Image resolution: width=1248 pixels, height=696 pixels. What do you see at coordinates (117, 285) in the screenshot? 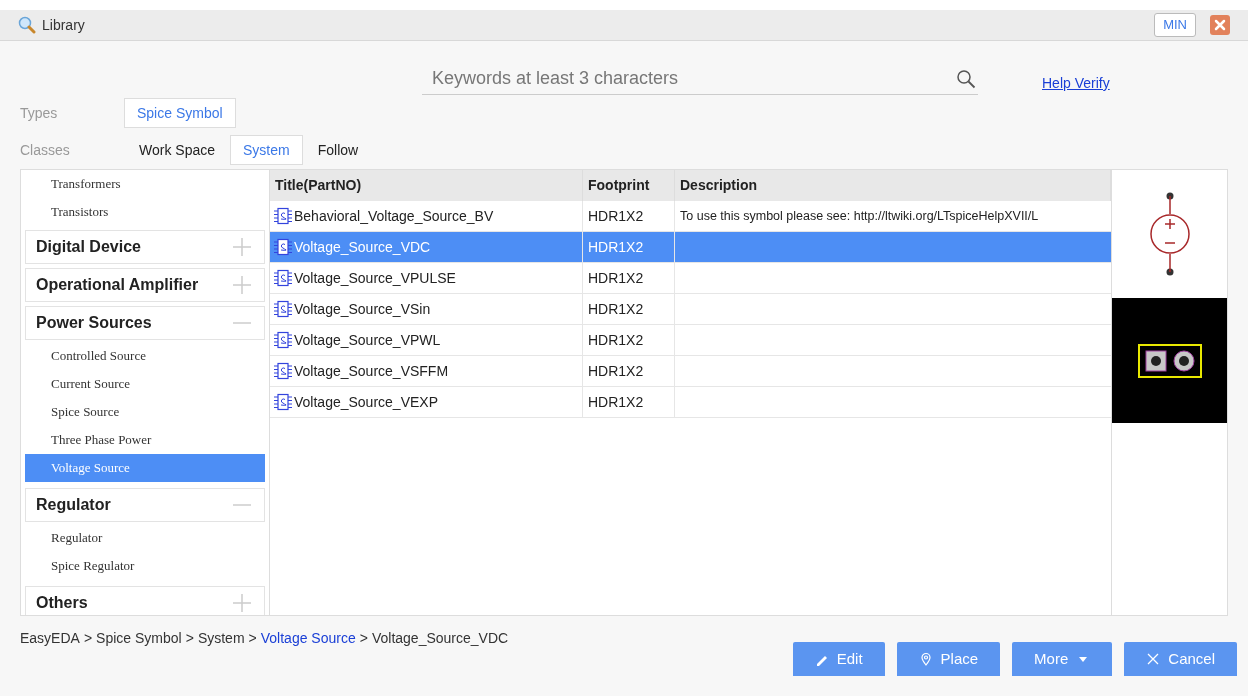
I see `category-title: Operational Amplifier` at bounding box center [117, 285].